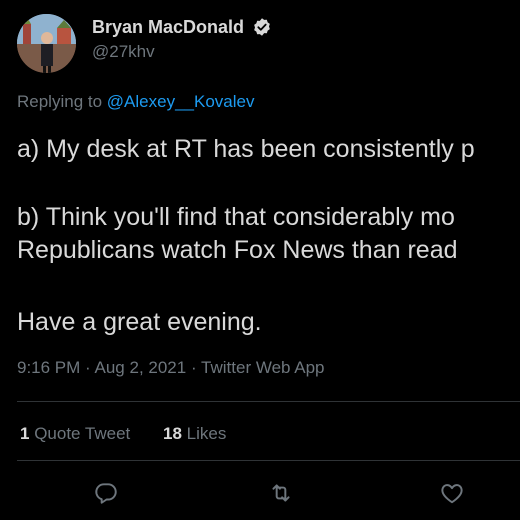 Image resolution: width=520 pixels, height=520 pixels. I want to click on quote-count: 1, so click(25, 433).